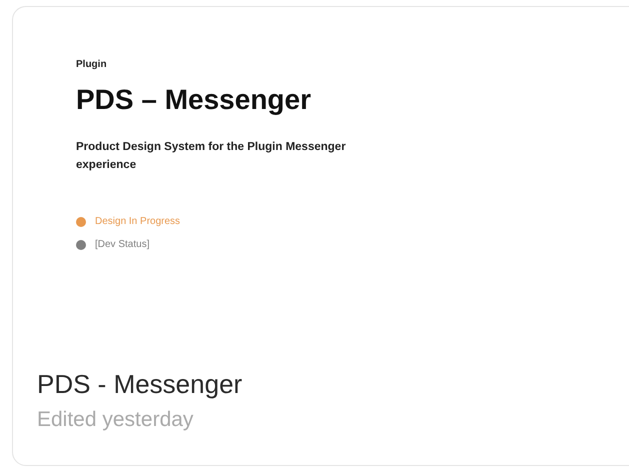 The height and width of the screenshot is (472, 629). Describe the element at coordinates (211, 156) in the screenshot. I see `thumbnail-description: Product Design System for the Plugin Messenger experience` at that location.